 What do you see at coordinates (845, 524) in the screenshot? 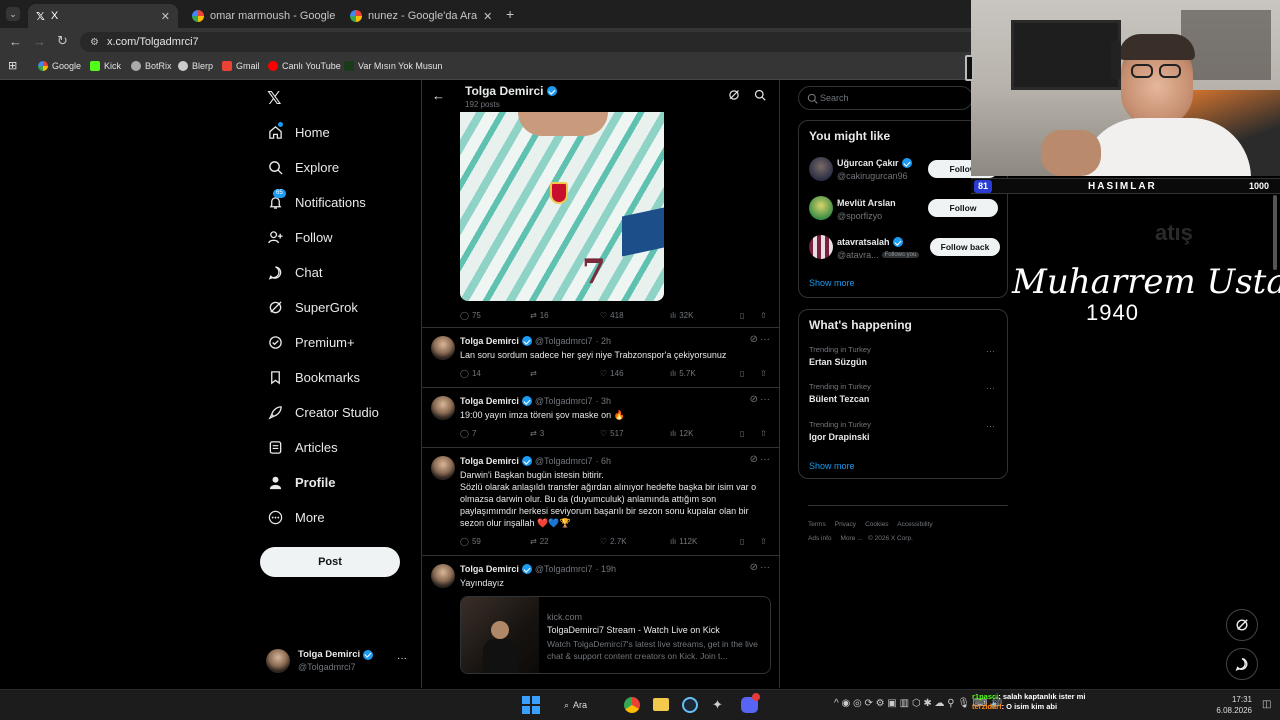
I see `footer-privacy: Privacy` at bounding box center [845, 524].